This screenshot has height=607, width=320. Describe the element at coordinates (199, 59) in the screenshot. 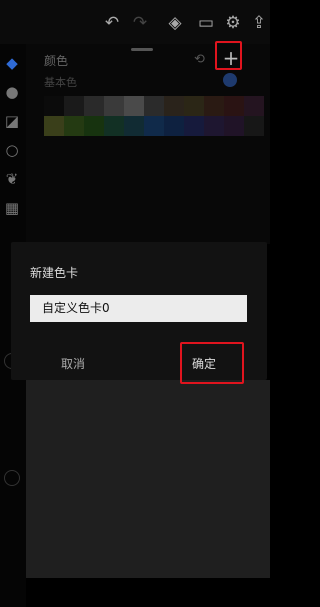

I see `refresh-icon: ⟲` at that location.